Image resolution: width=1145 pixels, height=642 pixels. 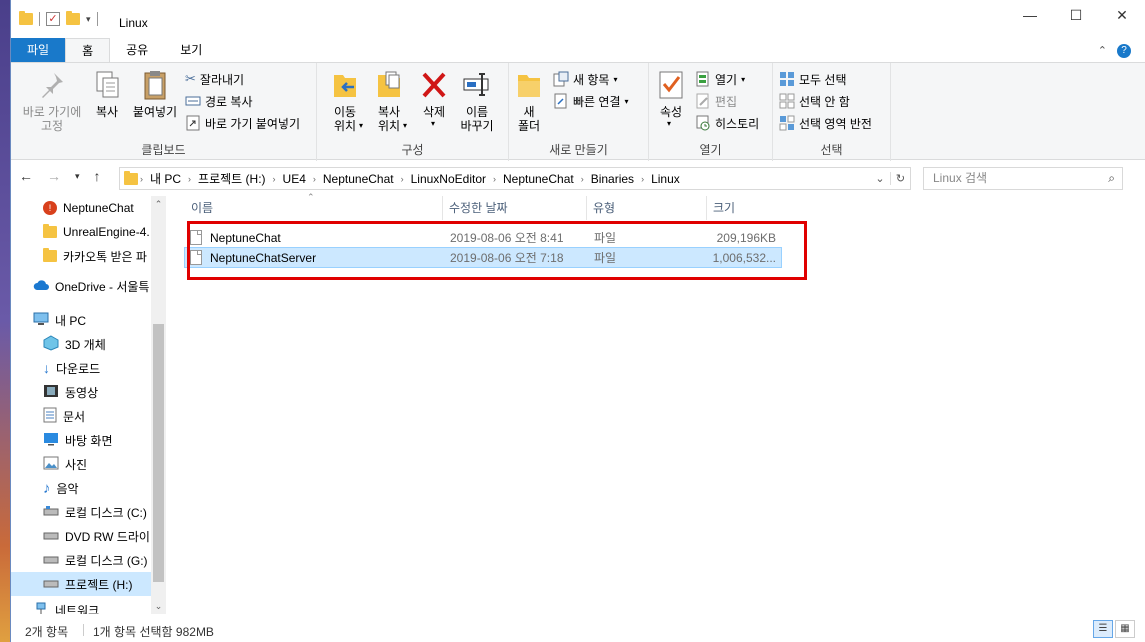 What do you see at coordinates (89, 440) in the screenshot?
I see `nav-item-label: 바탕 화면` at bounding box center [89, 440].